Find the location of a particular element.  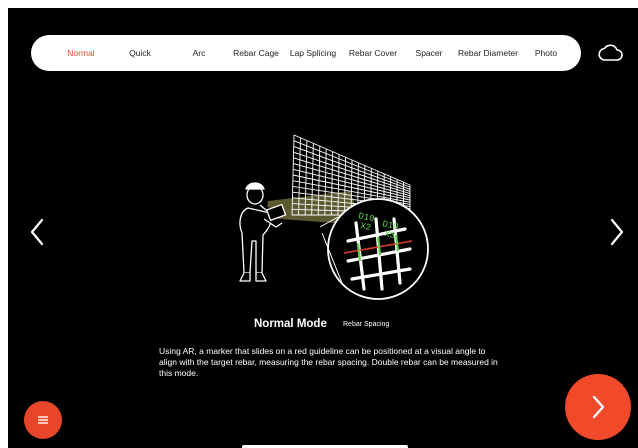

mode-subtitle: Rebar Spacing is located at coordinates (366, 324).